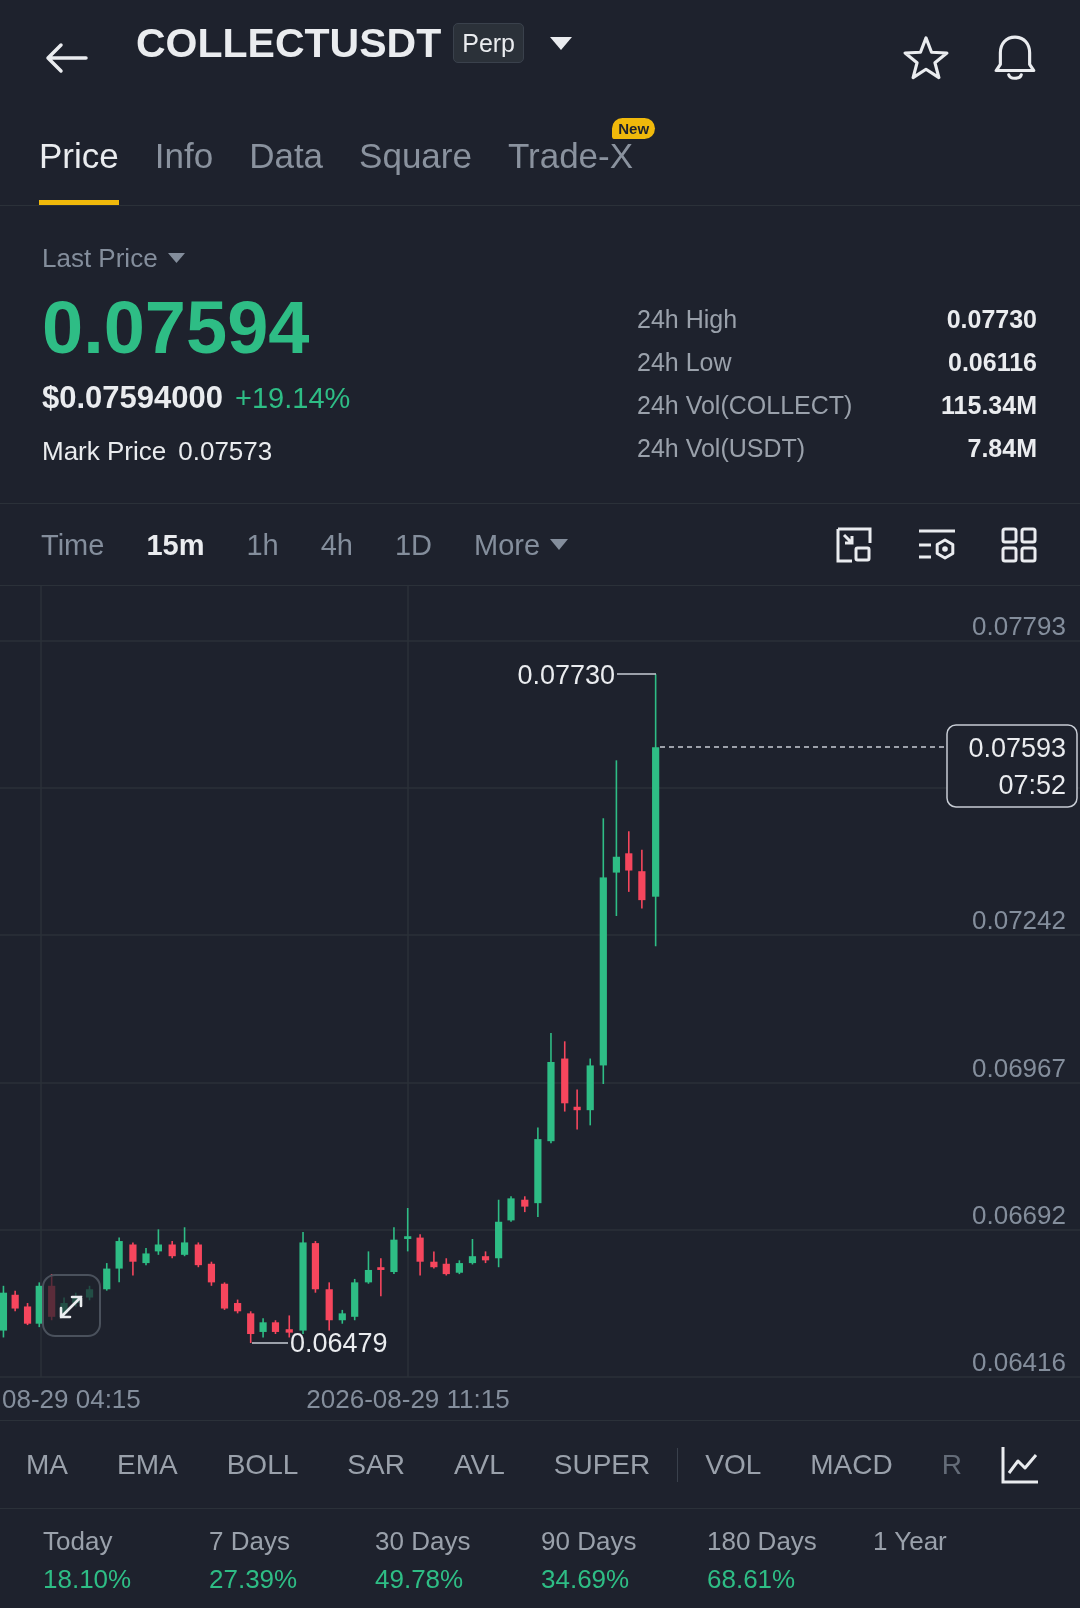  What do you see at coordinates (423, 1541) in the screenshot?
I see `period-label: 30 Days` at bounding box center [423, 1541].